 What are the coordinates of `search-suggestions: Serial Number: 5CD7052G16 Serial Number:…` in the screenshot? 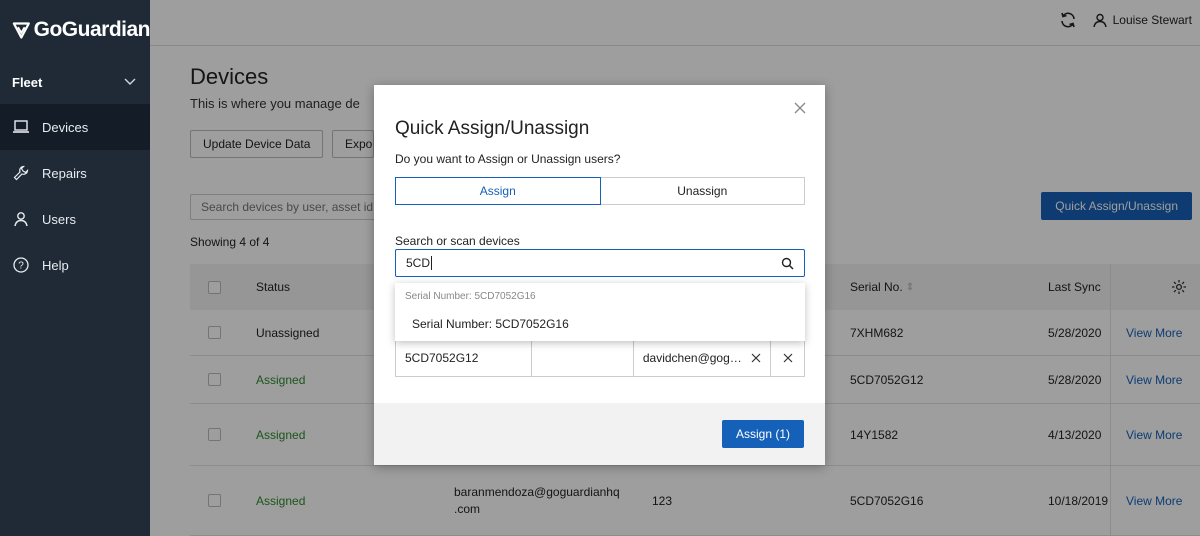 It's located at (600, 312).